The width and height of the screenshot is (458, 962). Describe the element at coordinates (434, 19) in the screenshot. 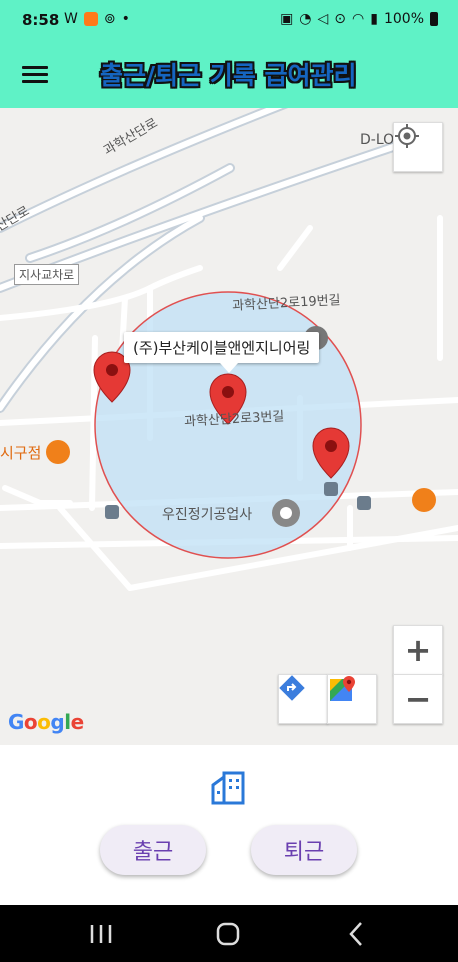

I see `battery-icon` at that location.